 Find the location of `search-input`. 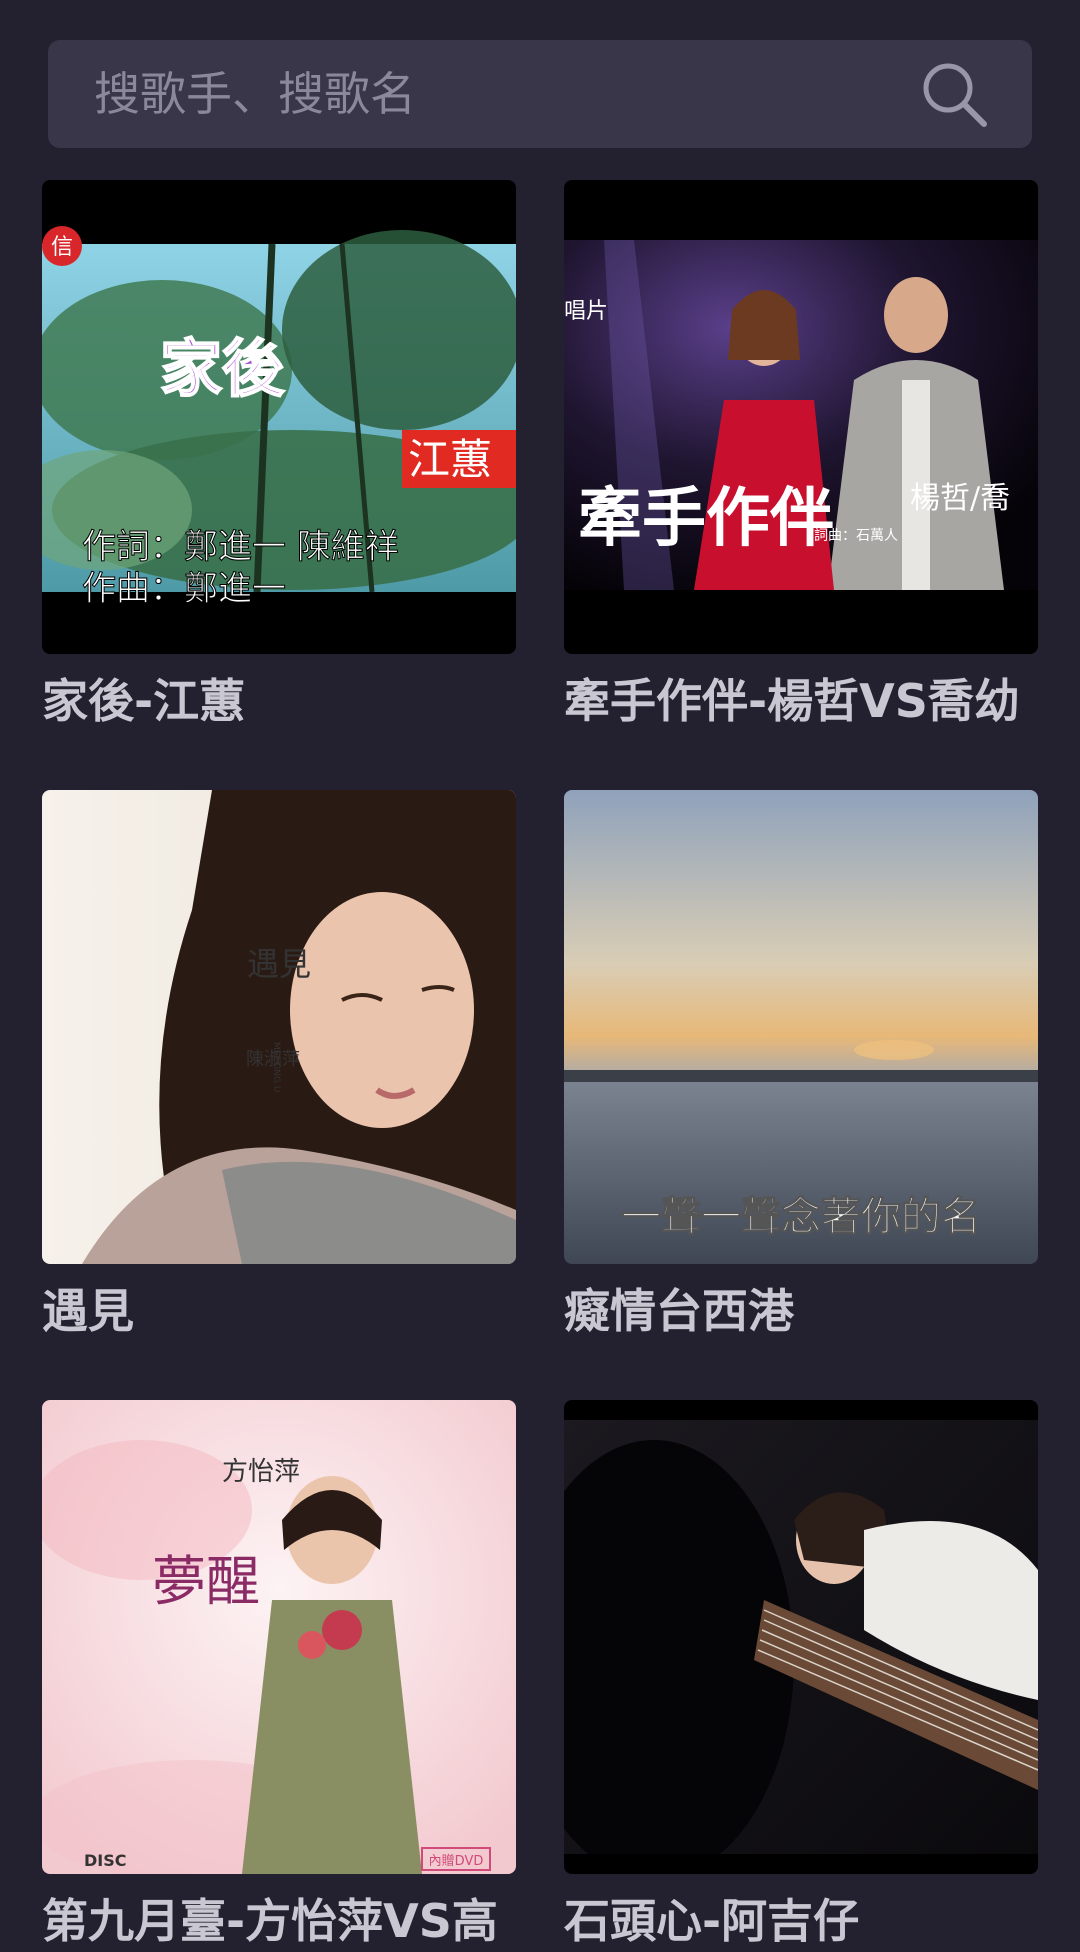

search-input is located at coordinates (505, 94).